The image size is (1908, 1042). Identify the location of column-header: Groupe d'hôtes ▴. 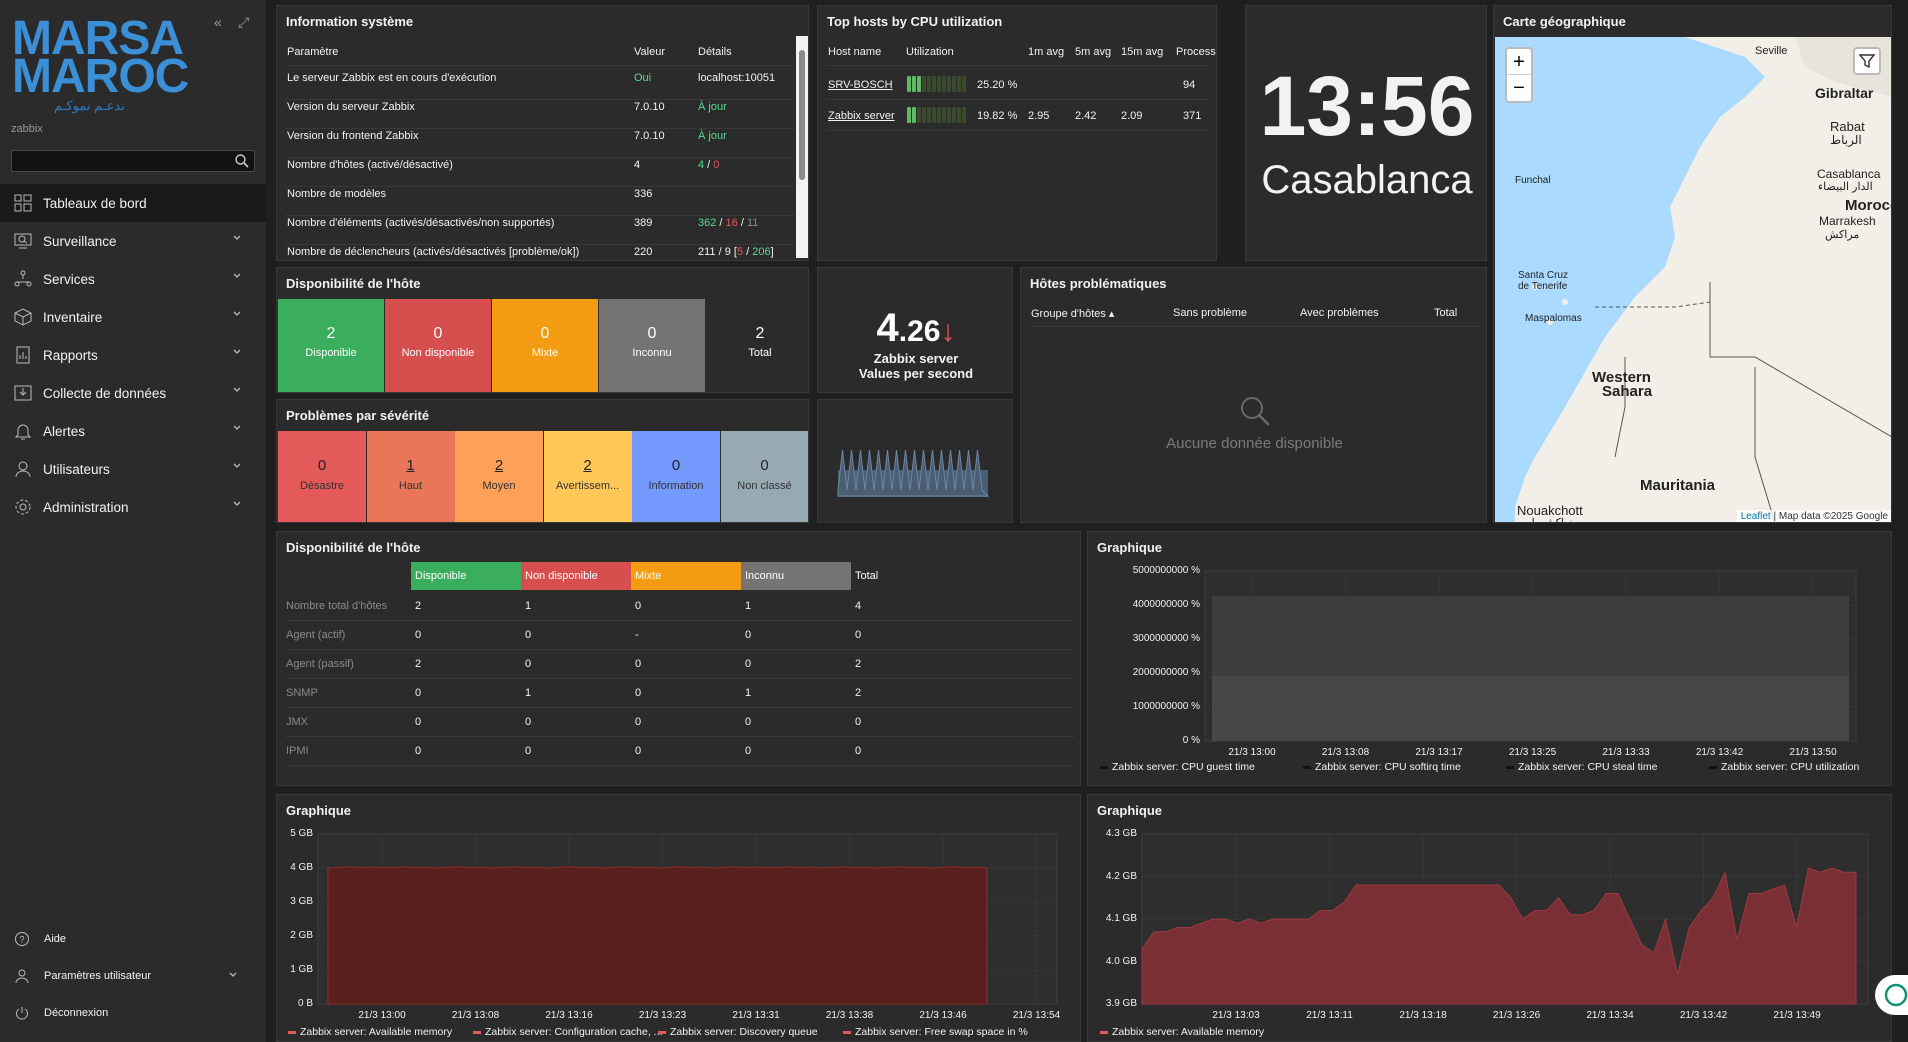
(1072, 313).